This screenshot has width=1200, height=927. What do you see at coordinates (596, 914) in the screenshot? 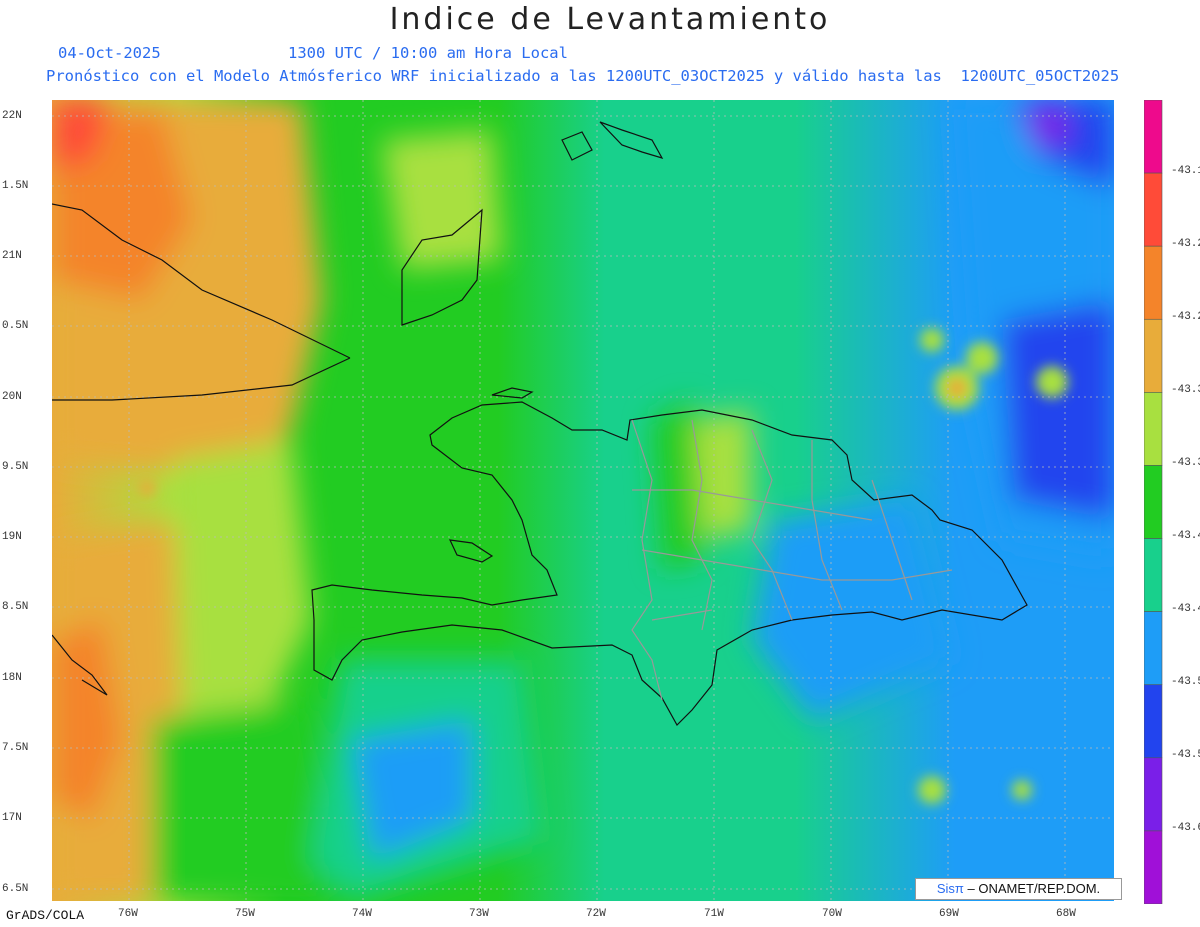
I see `lon-tick-label: 72W` at bounding box center [596, 914].